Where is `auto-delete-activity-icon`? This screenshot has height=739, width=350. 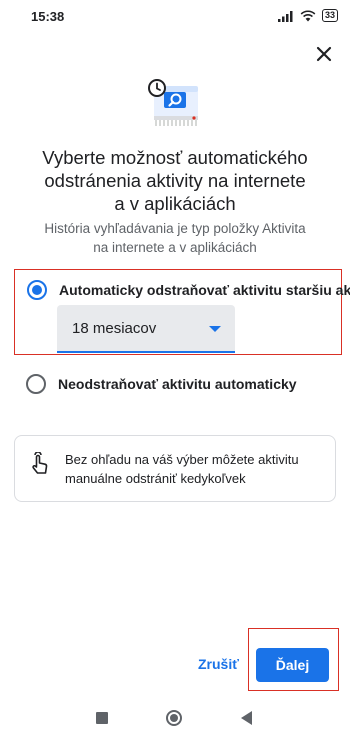 auto-delete-activity-icon is located at coordinates (173, 102).